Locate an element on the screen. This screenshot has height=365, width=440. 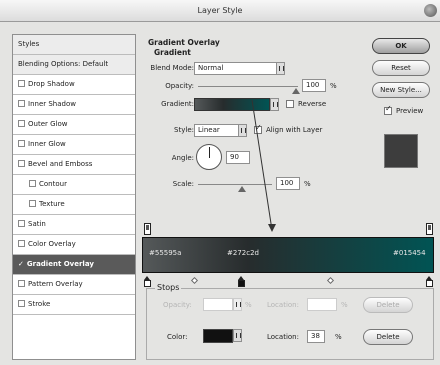
align-with-layer-label: Align with Layer is located at coordinates (294, 130).